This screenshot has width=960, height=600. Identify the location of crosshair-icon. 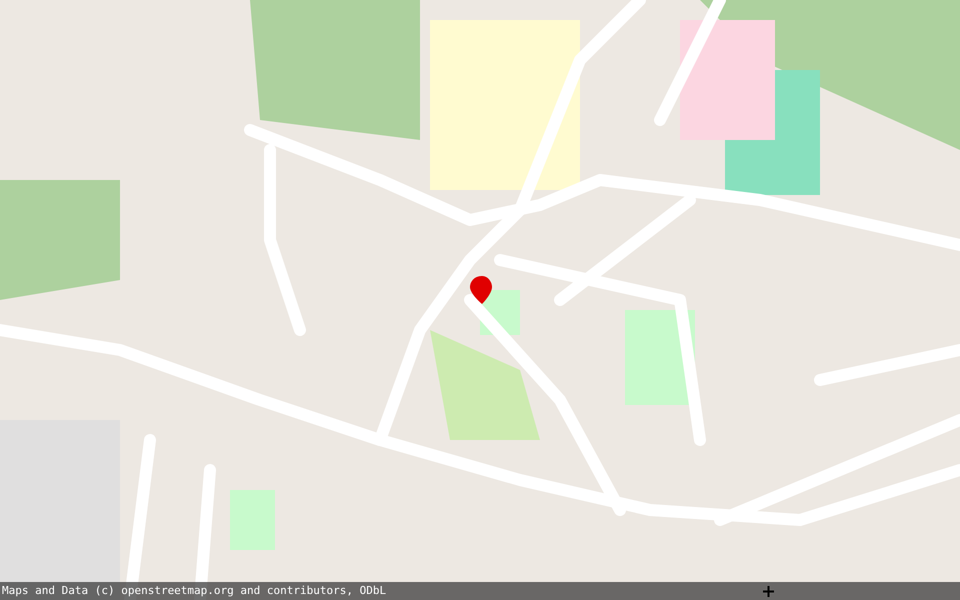
(768, 591).